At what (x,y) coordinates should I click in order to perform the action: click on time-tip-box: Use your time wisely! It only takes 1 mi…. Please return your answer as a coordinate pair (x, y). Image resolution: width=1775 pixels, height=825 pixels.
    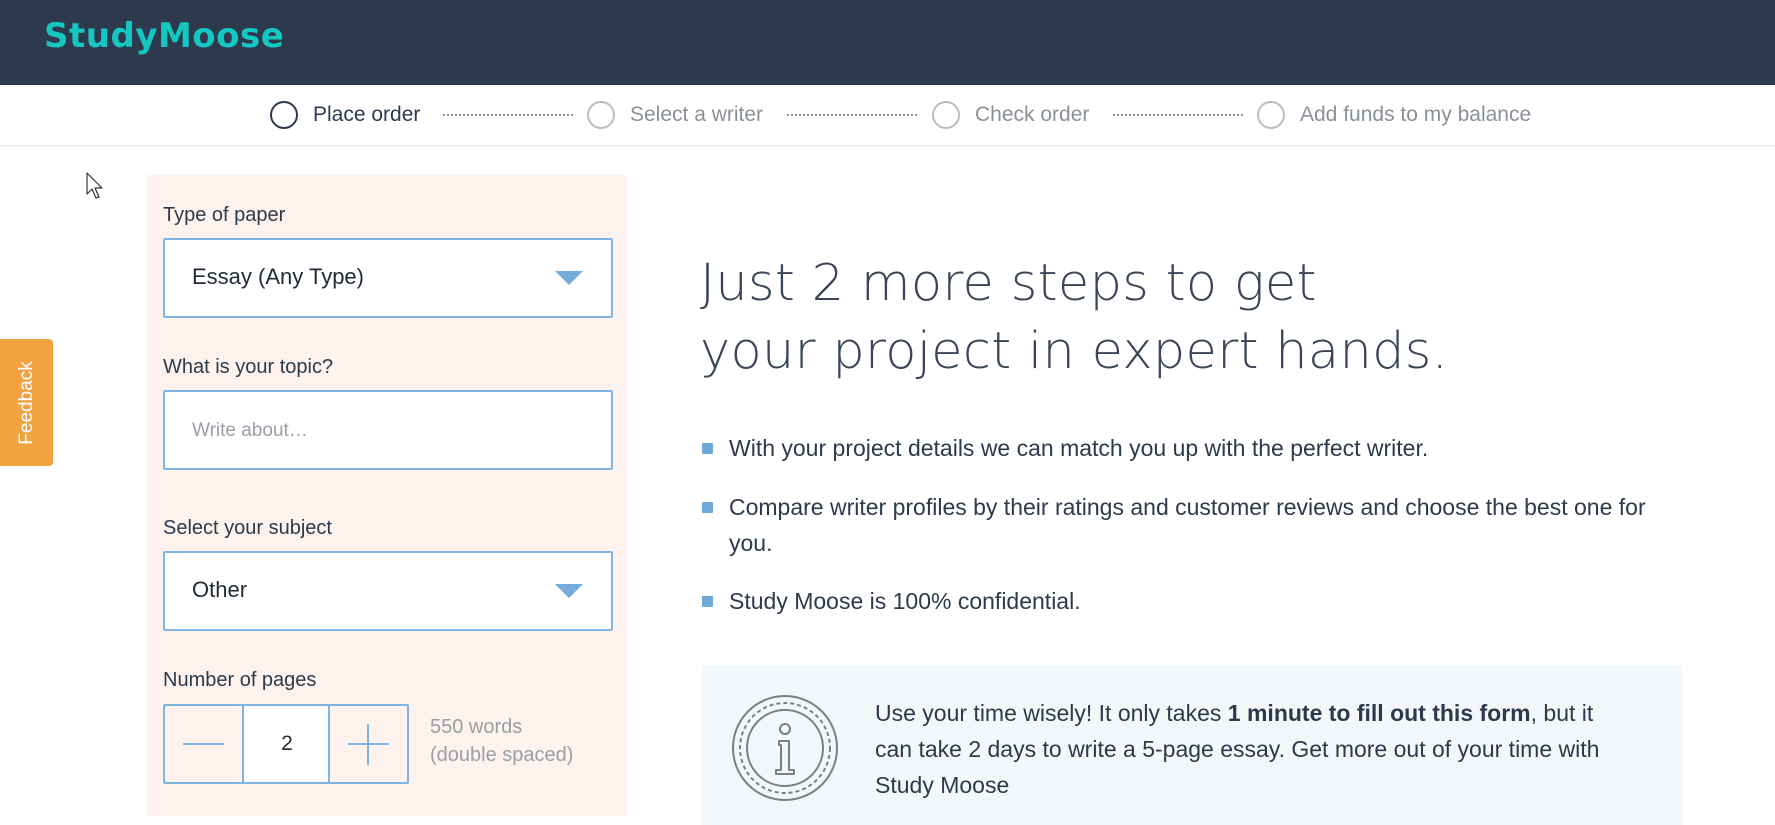
    Looking at the image, I should click on (1192, 745).